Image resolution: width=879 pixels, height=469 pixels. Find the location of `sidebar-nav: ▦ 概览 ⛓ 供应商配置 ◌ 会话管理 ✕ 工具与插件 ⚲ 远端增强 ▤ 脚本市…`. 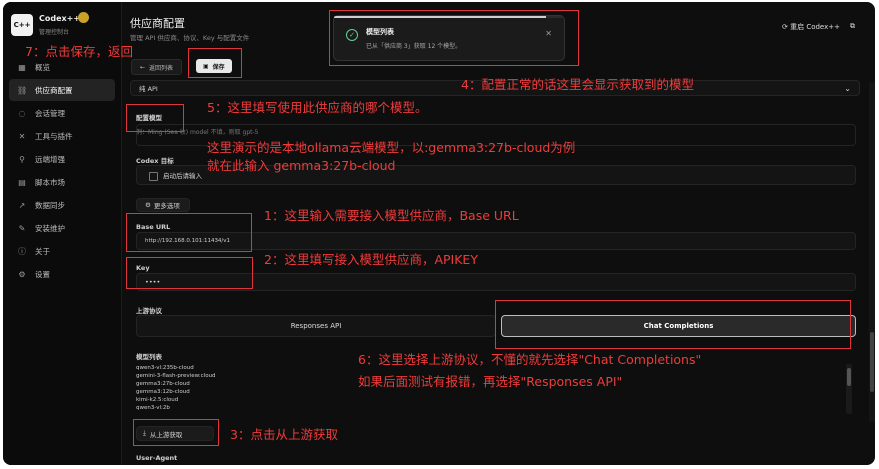

sidebar-nav: ▦ 概览 ⛓ 供应商配置 ◌ 会话管理 ✕ 工具与插件 ⚲ 远端增强 ▤ 脚本市… is located at coordinates (62, 171).